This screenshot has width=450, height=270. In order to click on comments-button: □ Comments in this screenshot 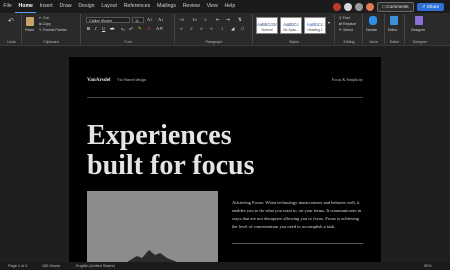, I will do `click(395, 7)`.